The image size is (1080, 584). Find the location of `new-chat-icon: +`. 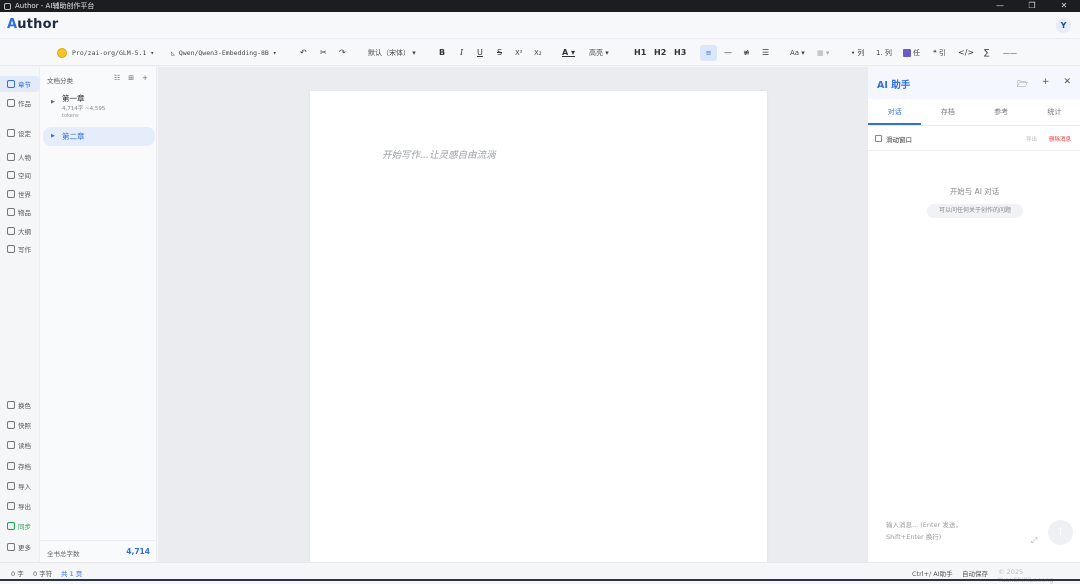

new-chat-icon: + is located at coordinates (1046, 85).